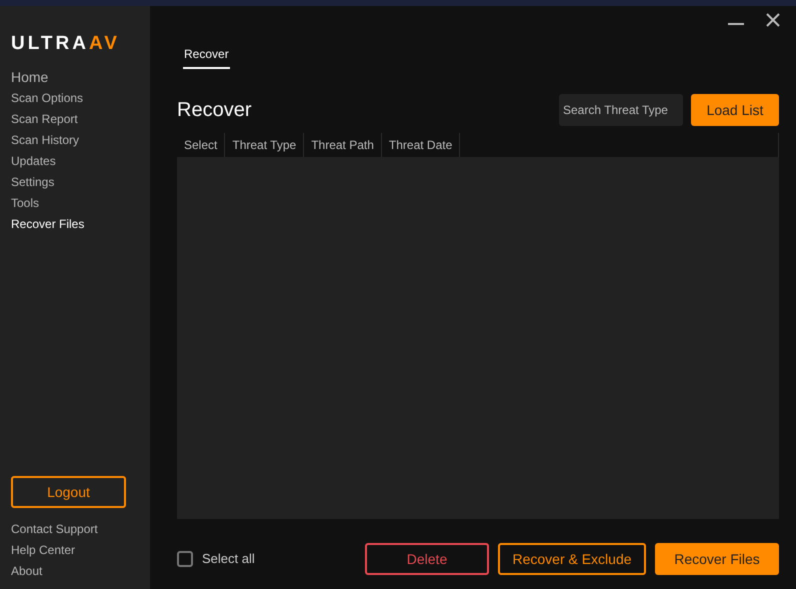 Image resolution: width=796 pixels, height=589 pixels. Describe the element at coordinates (68, 492) in the screenshot. I see `logout-button: Logout` at that location.